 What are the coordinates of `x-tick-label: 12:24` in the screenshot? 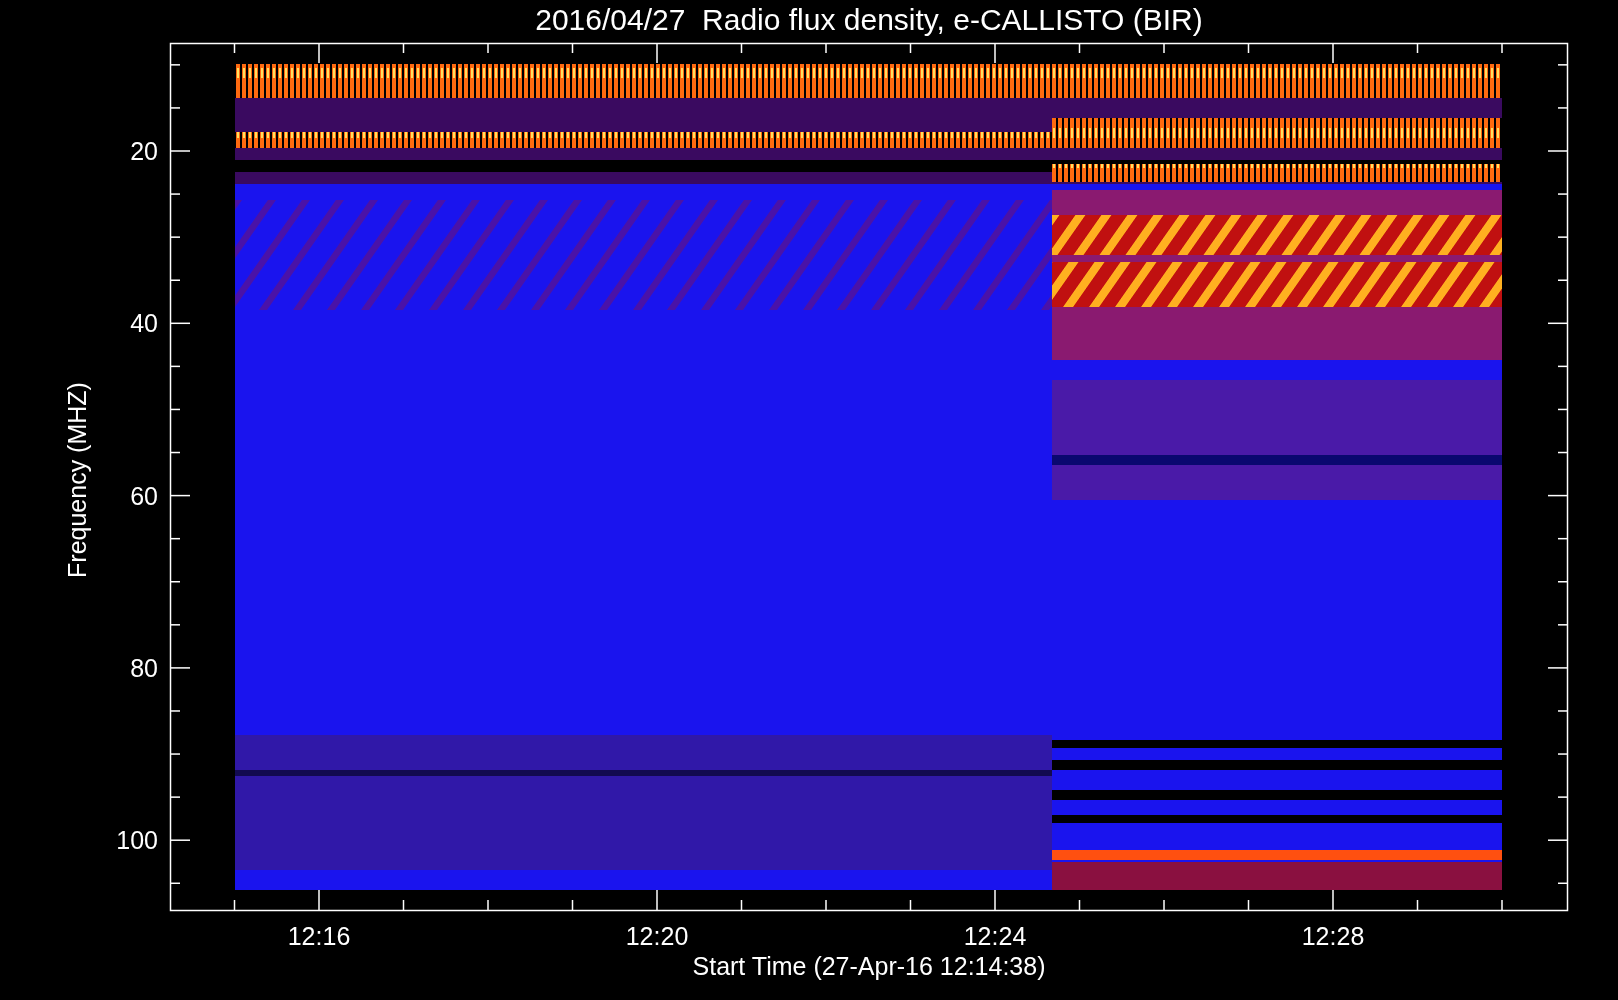 It's located at (995, 936).